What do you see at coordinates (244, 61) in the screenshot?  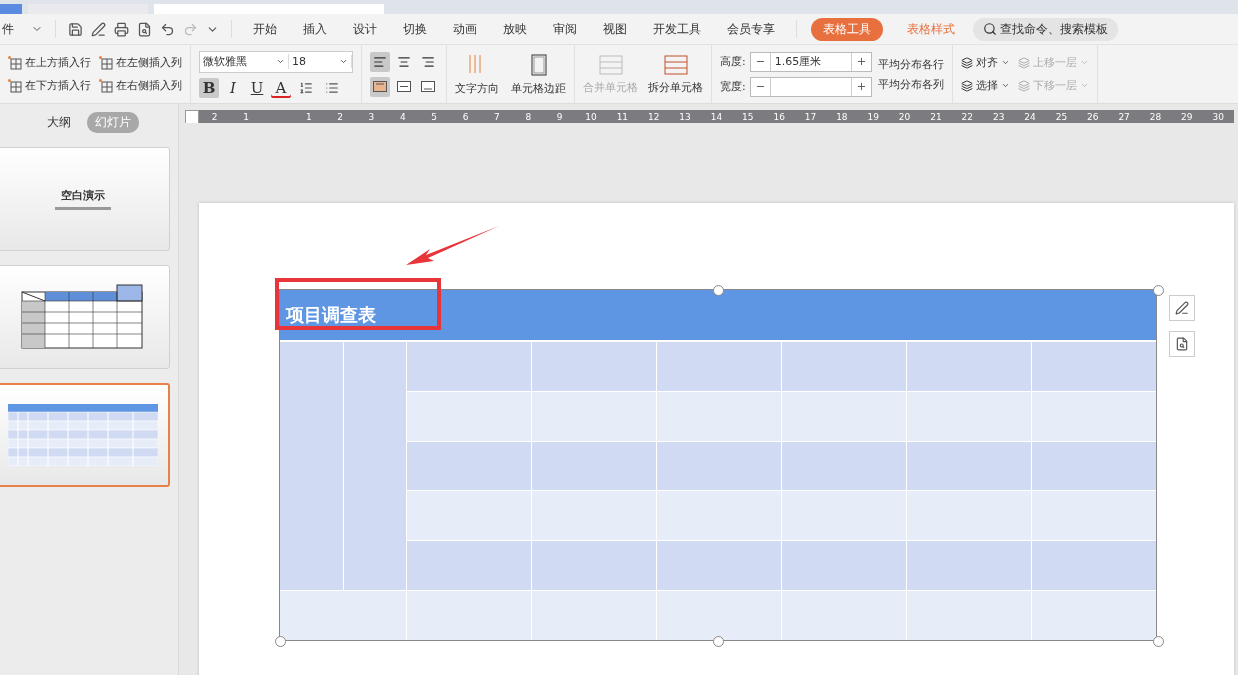 I see `font-name-field: 微软雅黑` at bounding box center [244, 61].